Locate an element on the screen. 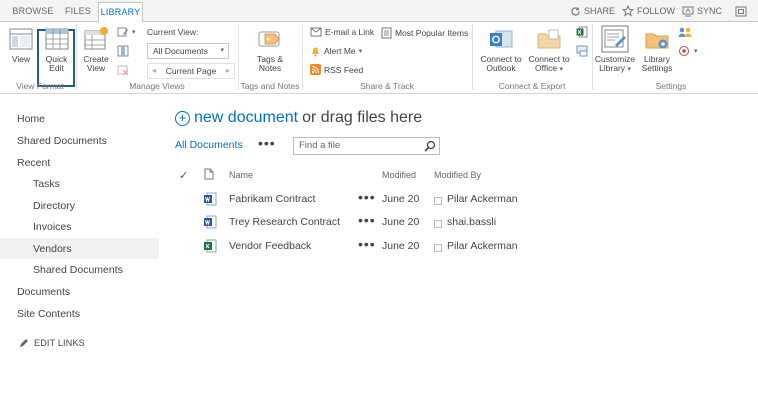 The height and width of the screenshot is (394, 758). current-page-pager: ◂ Current Page ▸ is located at coordinates (191, 71).